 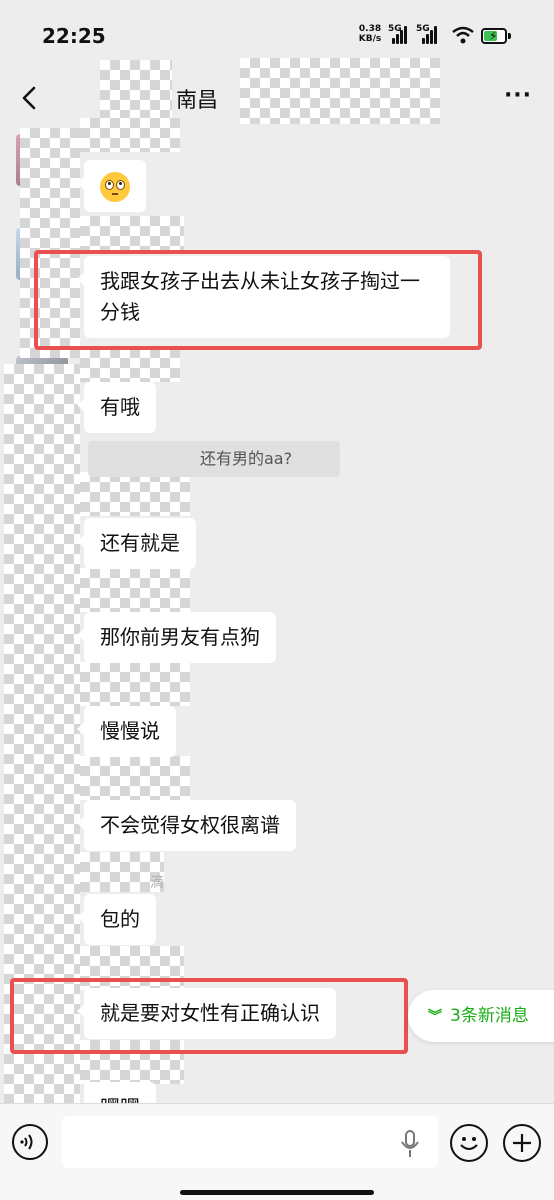 What do you see at coordinates (463, 35) in the screenshot?
I see `wifi-icon` at bounding box center [463, 35].